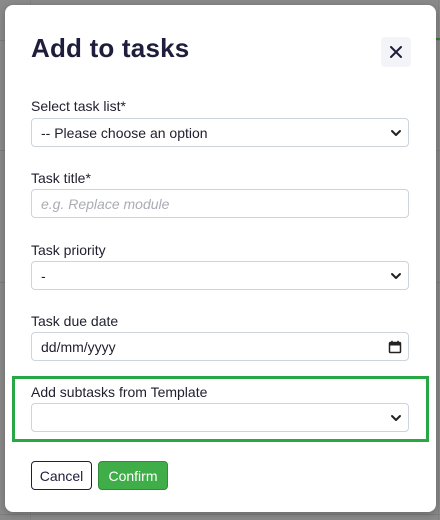  What do you see at coordinates (61, 475) in the screenshot?
I see `cancel-button: Cancel` at bounding box center [61, 475].